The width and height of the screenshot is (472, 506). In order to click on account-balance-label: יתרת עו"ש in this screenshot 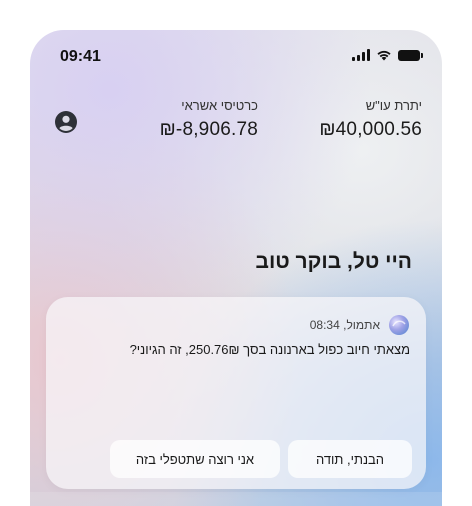, I will do `click(393, 105)`.